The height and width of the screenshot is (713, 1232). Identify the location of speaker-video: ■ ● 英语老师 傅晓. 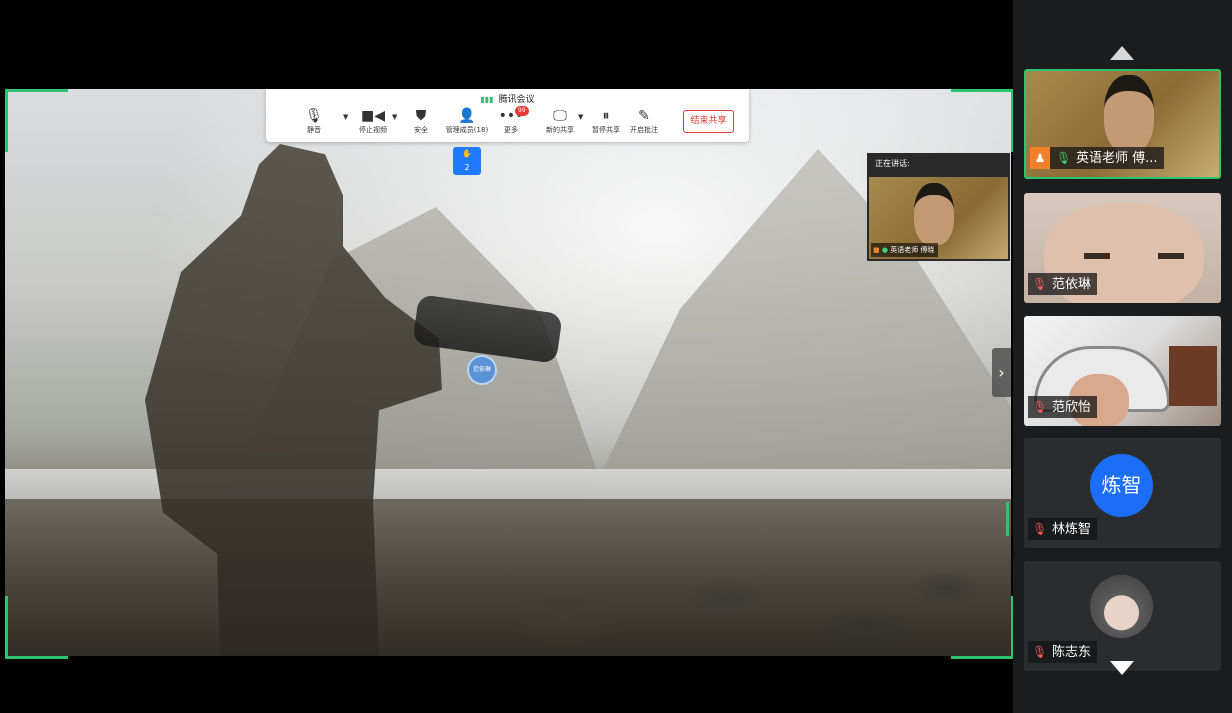
(938, 218).